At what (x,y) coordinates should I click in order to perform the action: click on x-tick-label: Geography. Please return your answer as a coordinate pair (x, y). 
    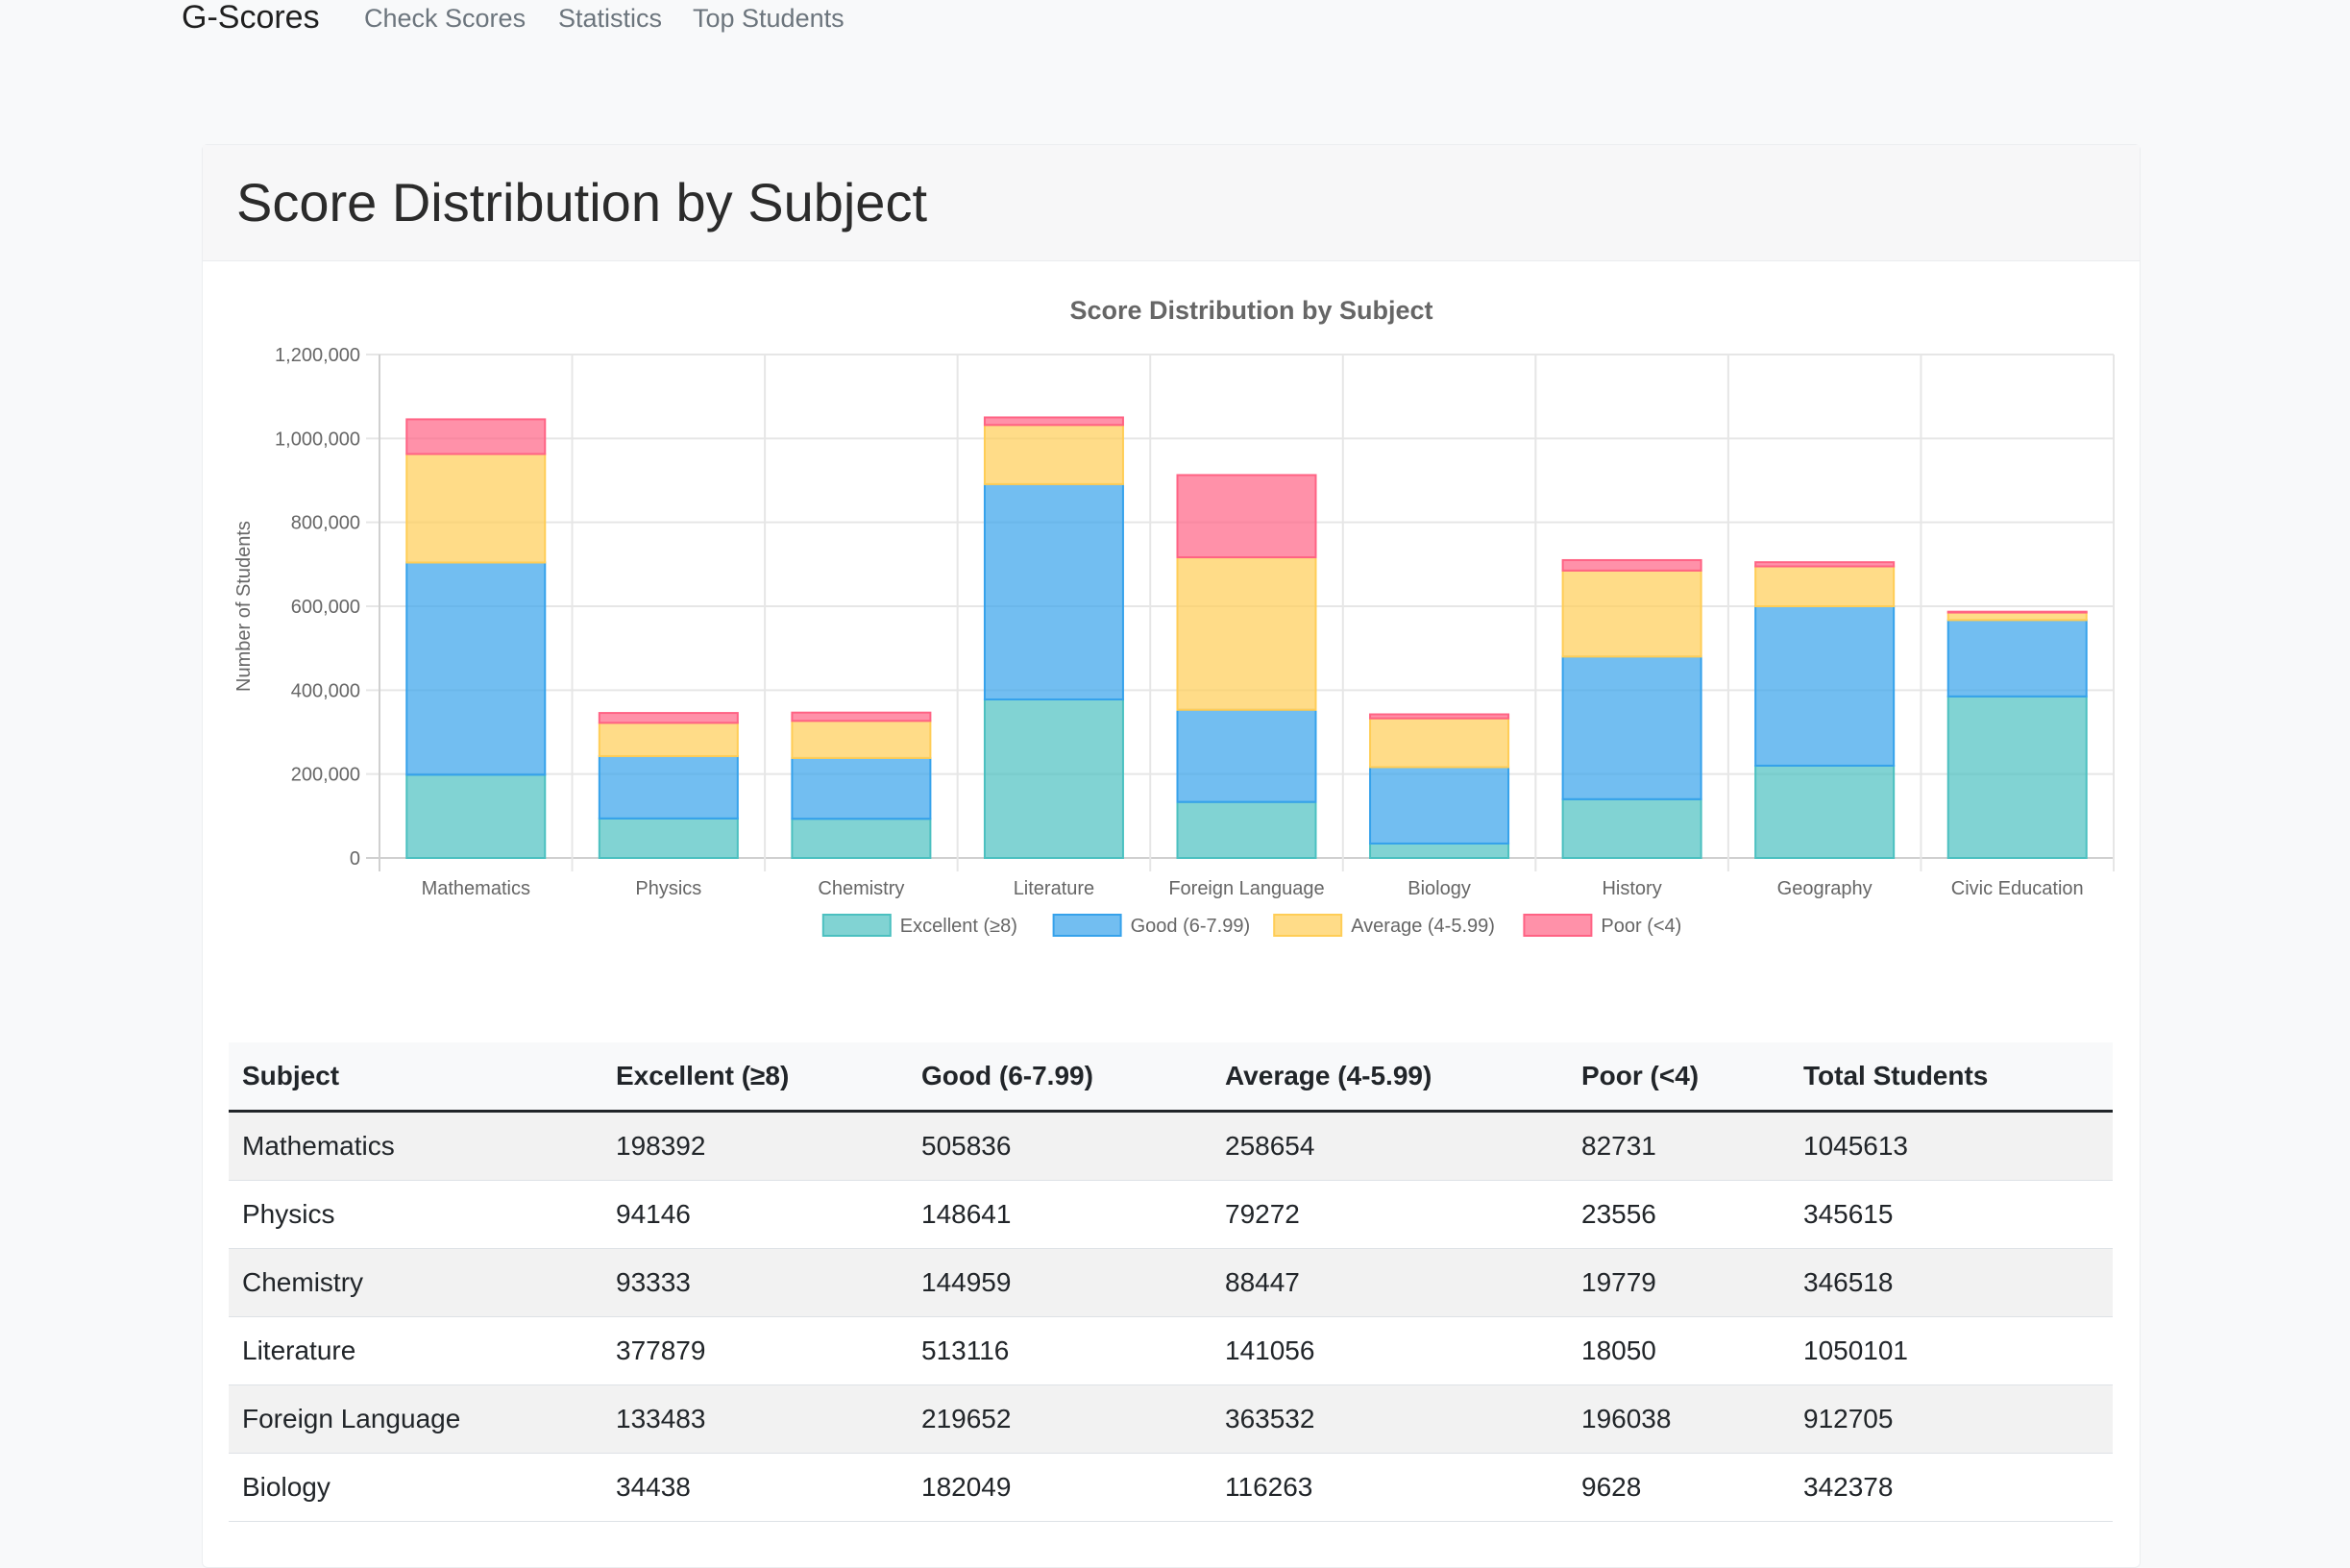
    Looking at the image, I should click on (1825, 889).